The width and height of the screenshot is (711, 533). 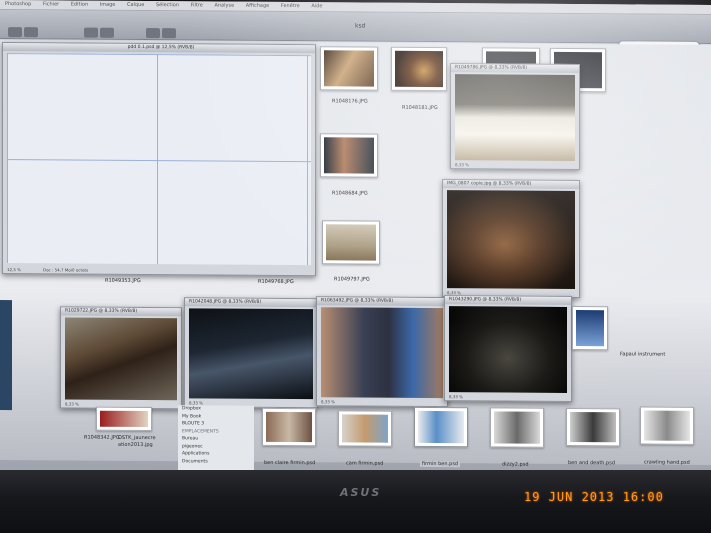 I want to click on image-window-title: R1042048.JPG @ 8,33% (RVB/8), so click(x=251, y=303).